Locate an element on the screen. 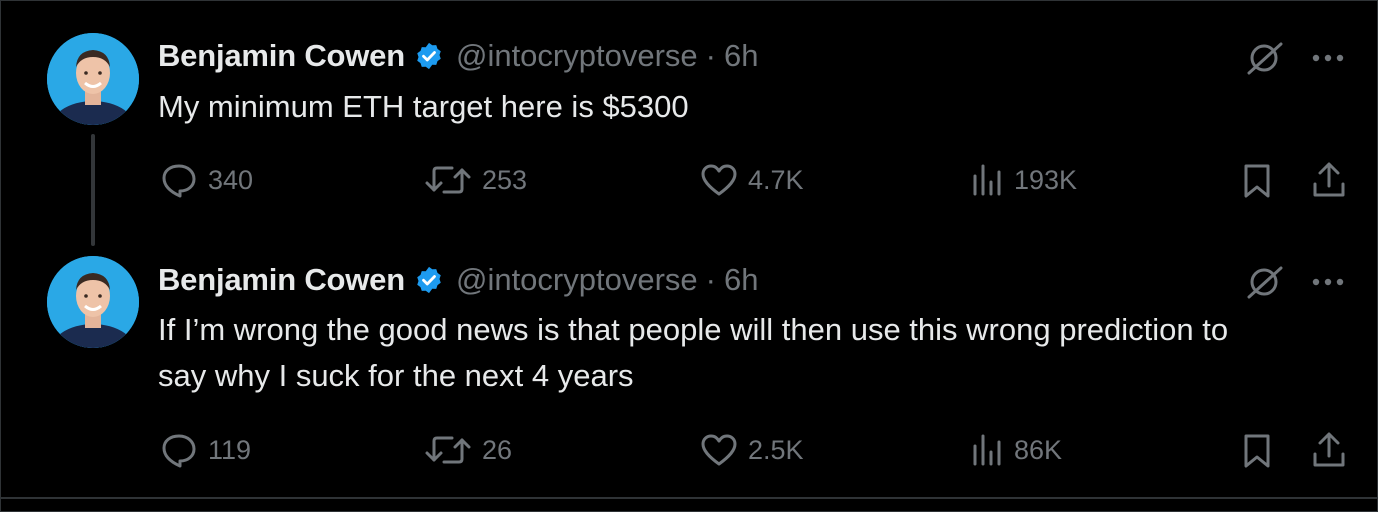 Image resolution: width=1378 pixels, height=512 pixels. like-button: 4.7K is located at coordinates (752, 180).